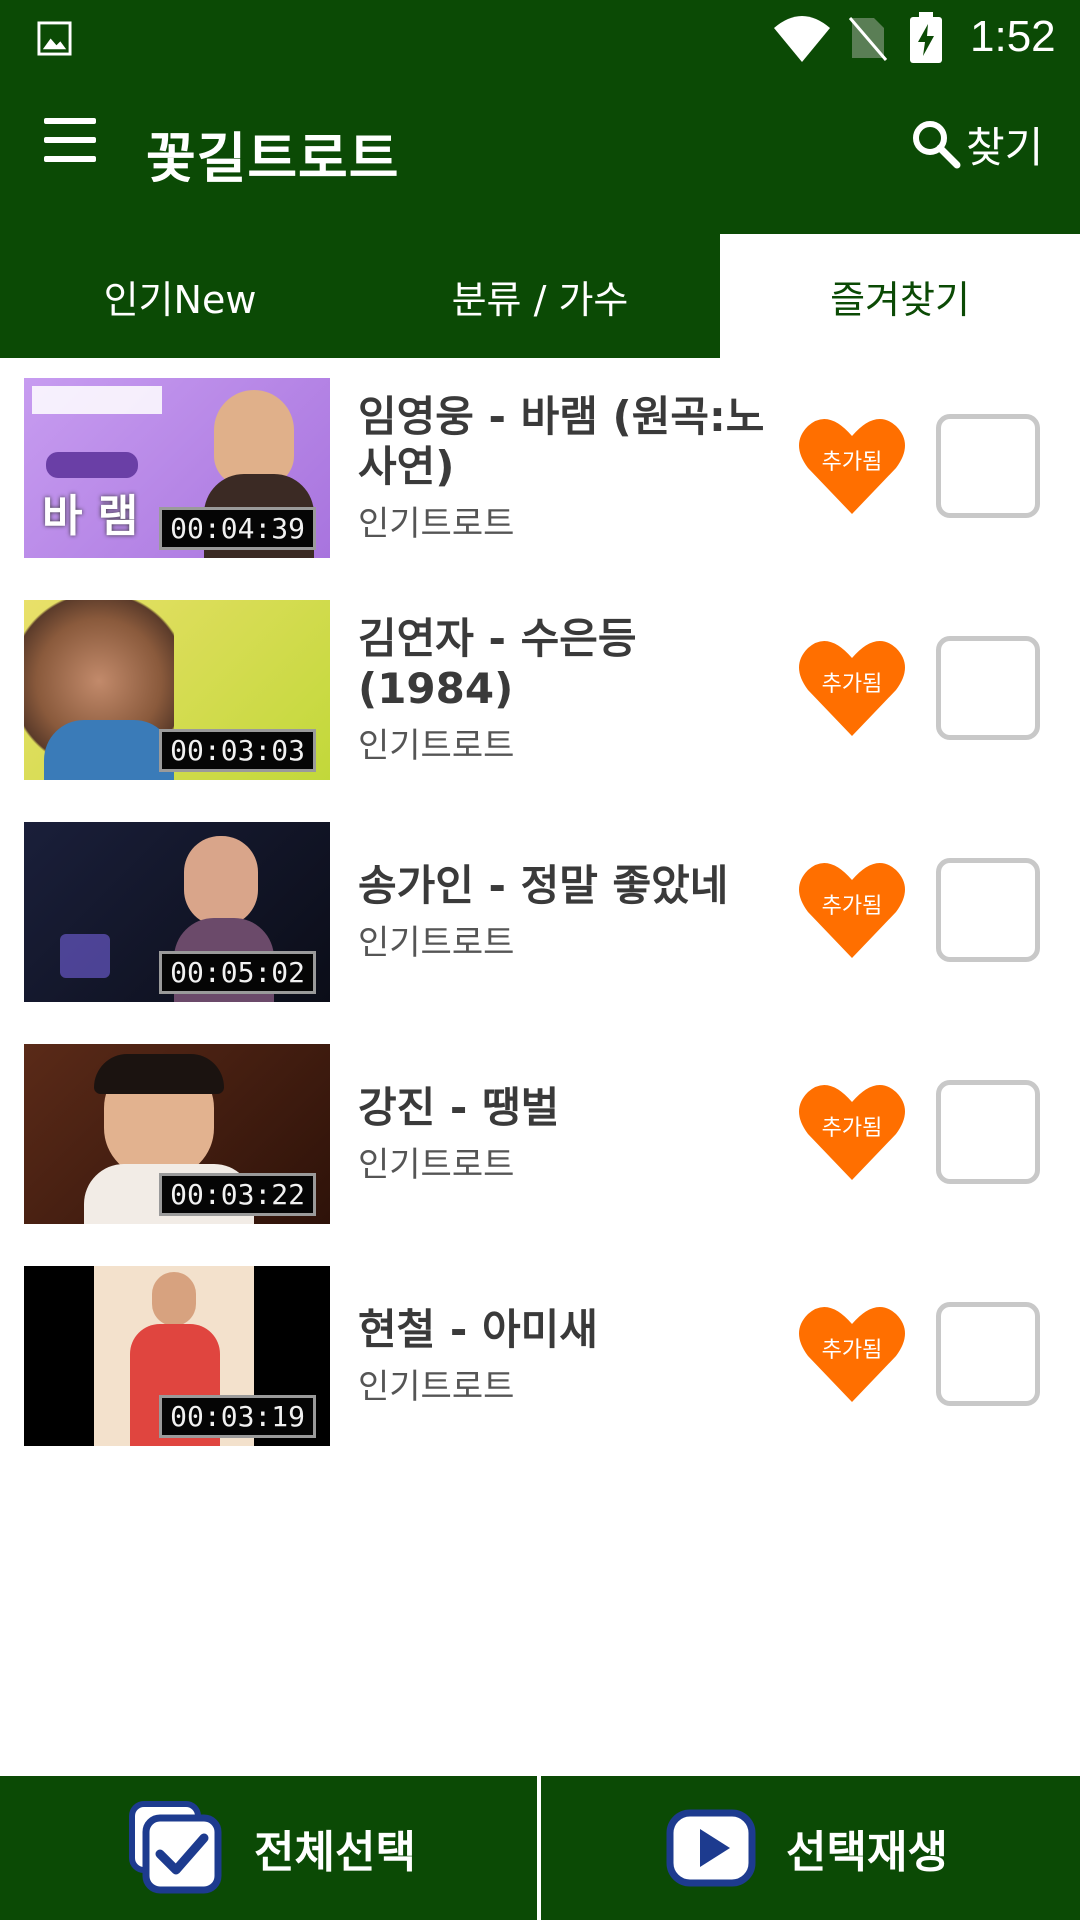 Image resolution: width=1080 pixels, height=1920 pixels. I want to click on list-item: 00:05:02 송가인 - 정말 좋았네 인기트로트 추가됨, so click(540, 913).